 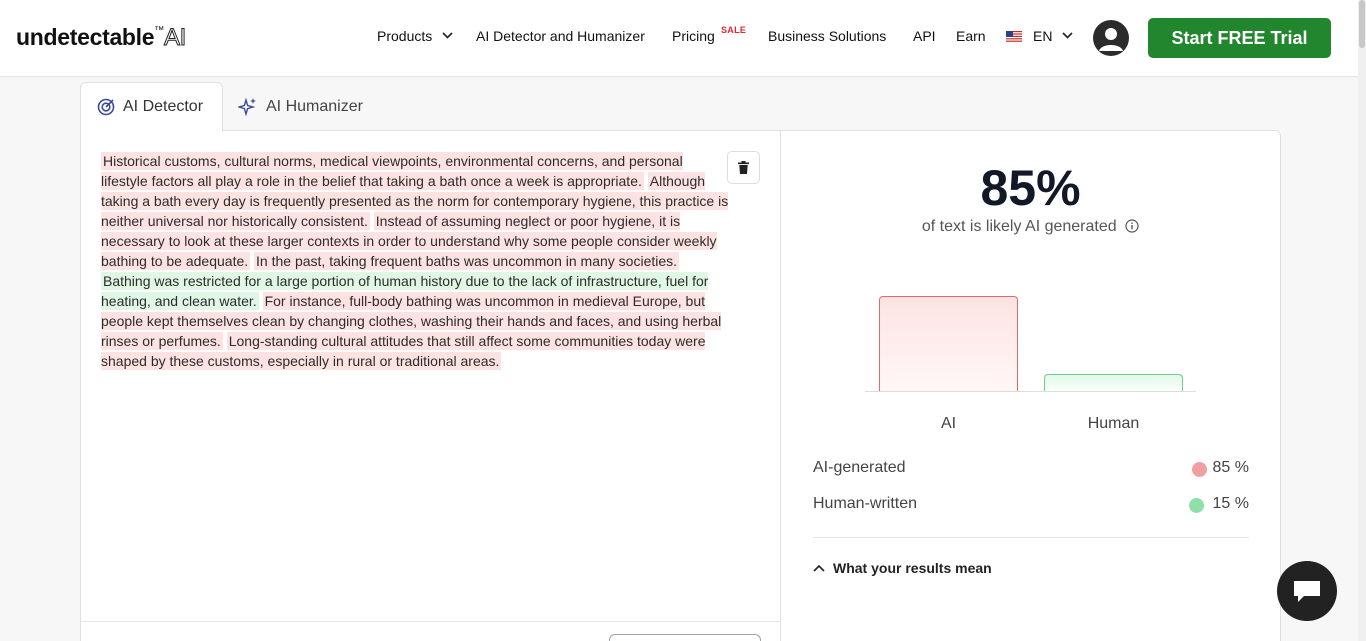 What do you see at coordinates (819, 568) in the screenshot?
I see `chevron-up-icon` at bounding box center [819, 568].